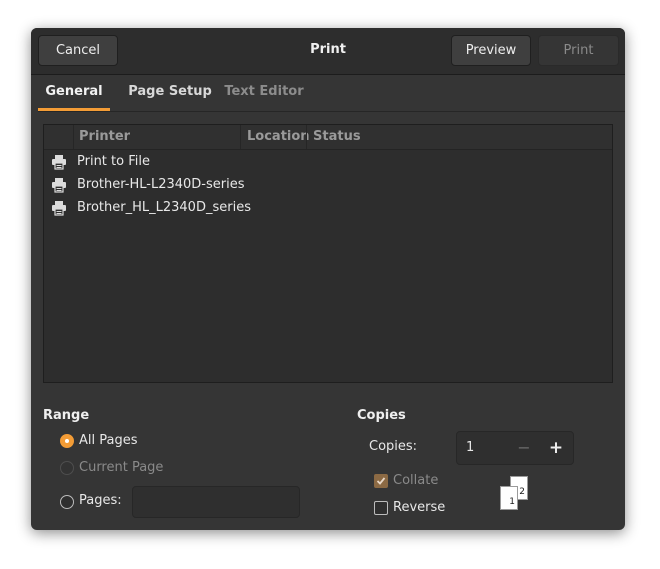  I want to click on tab-page-setup: Page Setup, so click(170, 93).